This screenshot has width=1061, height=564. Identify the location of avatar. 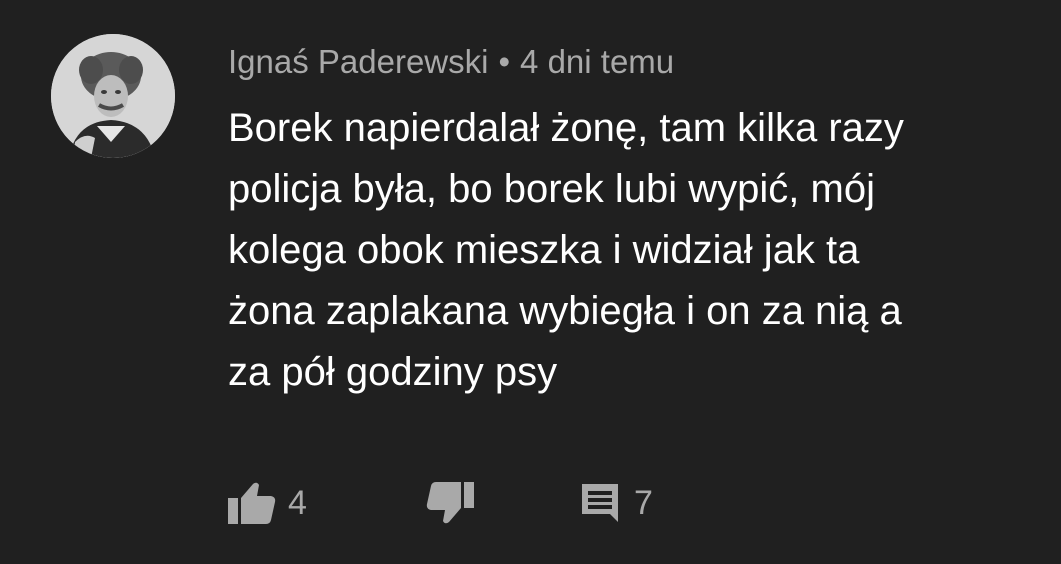
(113, 96).